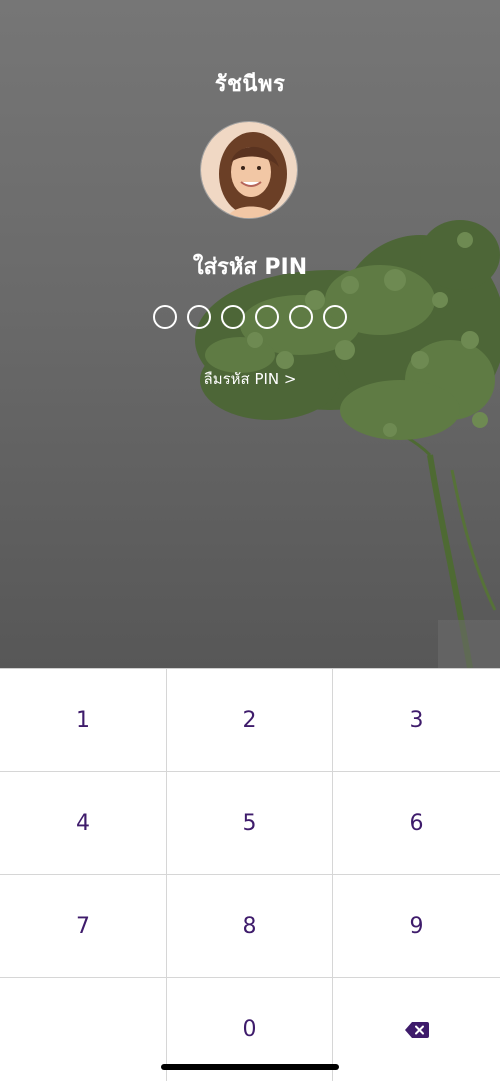 The width and height of the screenshot is (500, 1082). I want to click on key-6: 6, so click(416, 823).